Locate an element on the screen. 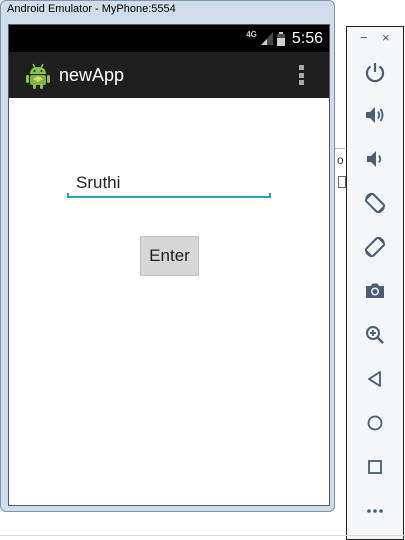  enter-button: Enter is located at coordinates (169, 256).